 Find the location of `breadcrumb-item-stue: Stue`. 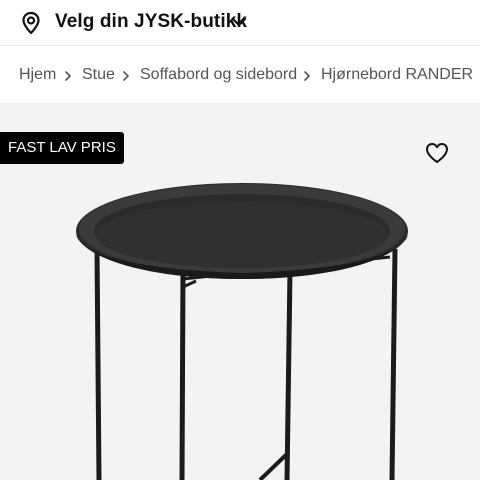

breadcrumb-item-stue: Stue is located at coordinates (98, 75).